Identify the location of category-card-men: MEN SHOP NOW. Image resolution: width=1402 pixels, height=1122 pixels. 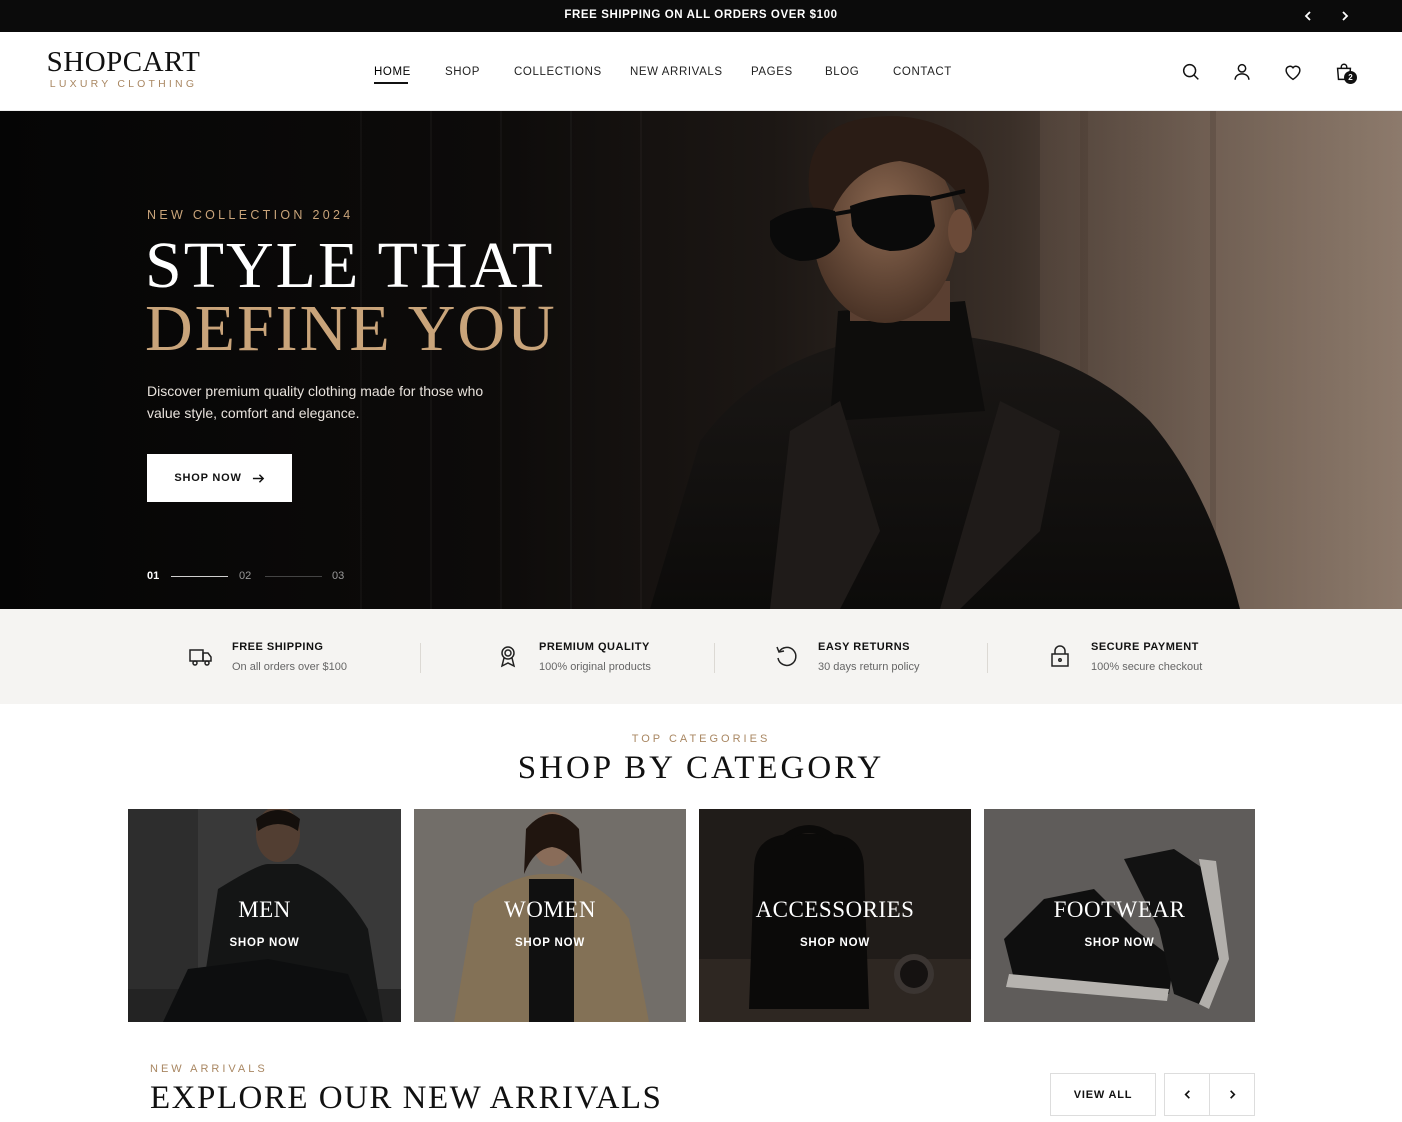
(264, 915).